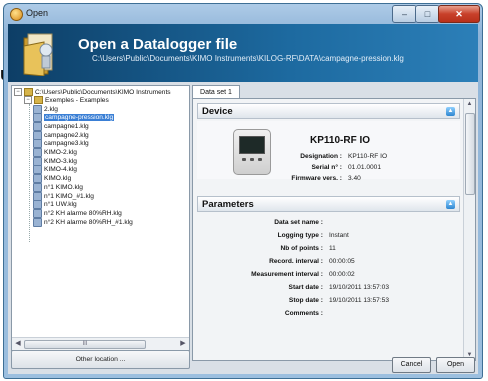 The image size is (488, 381). What do you see at coordinates (305, 287) in the screenshot?
I see `parameter-label: Start date :` at bounding box center [305, 287].